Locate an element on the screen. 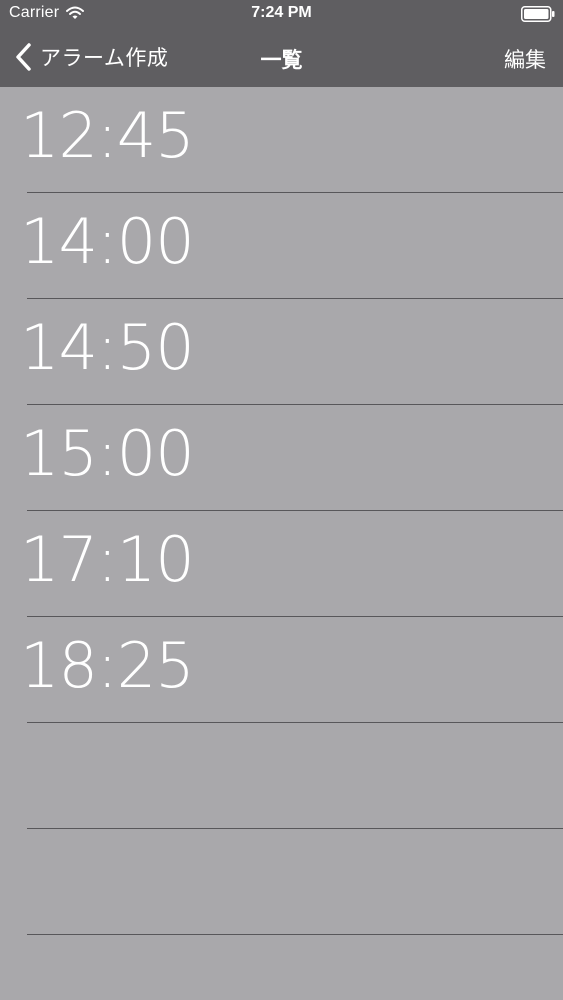 The image size is (563, 1000). navigation-bar: アラーム作成 一覧 編集 is located at coordinates (281, 58).